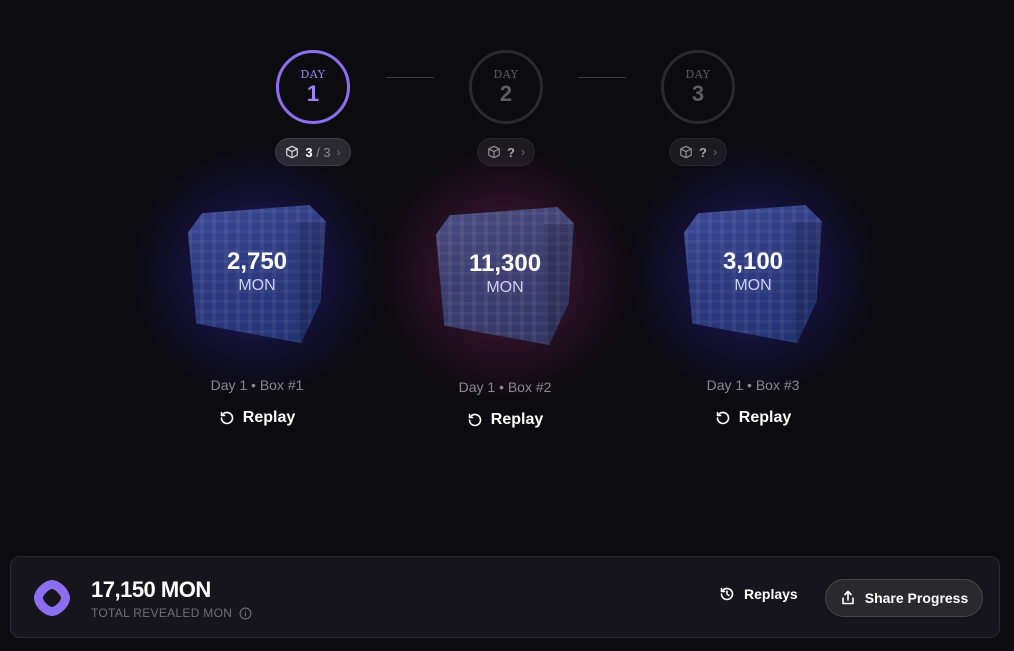 The image size is (1014, 651). I want to click on replays-button: Replays, so click(758, 594).